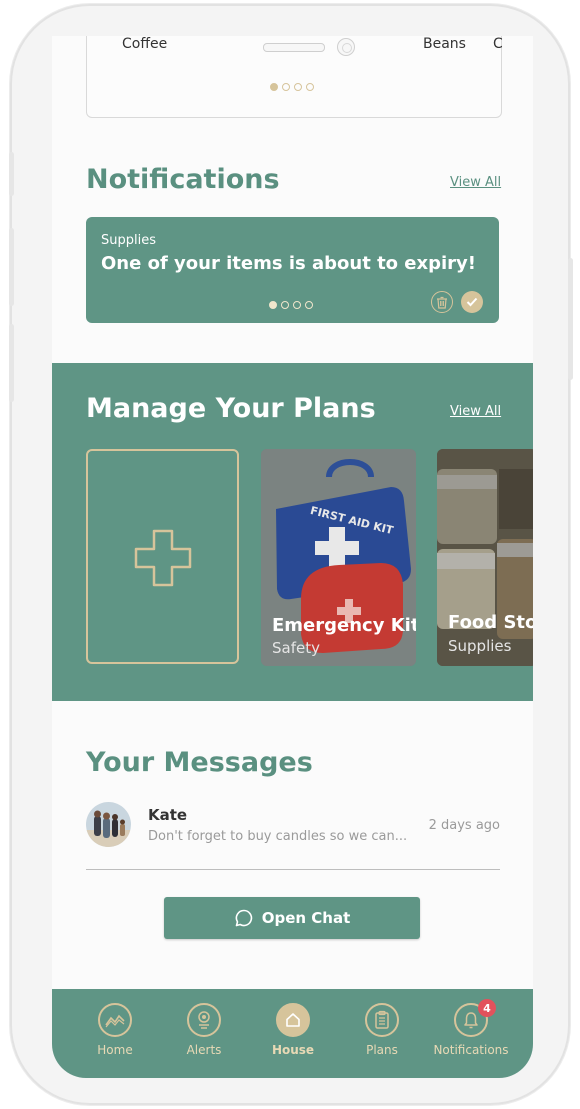 The image size is (580, 1109). Describe the element at coordinates (293, 869) in the screenshot. I see `divider` at that location.